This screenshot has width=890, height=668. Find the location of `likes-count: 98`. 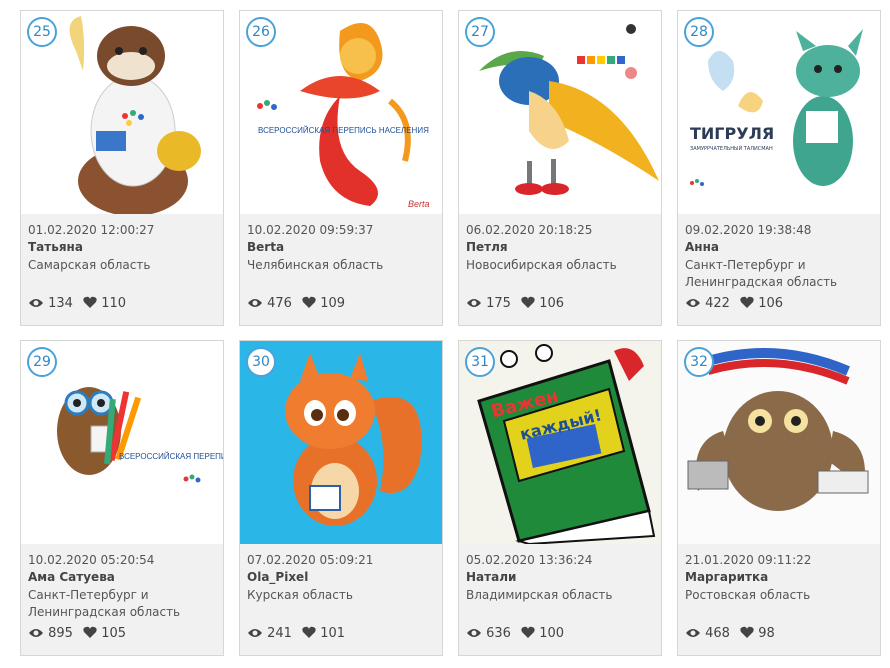

likes-count: 98 is located at coordinates (766, 633).